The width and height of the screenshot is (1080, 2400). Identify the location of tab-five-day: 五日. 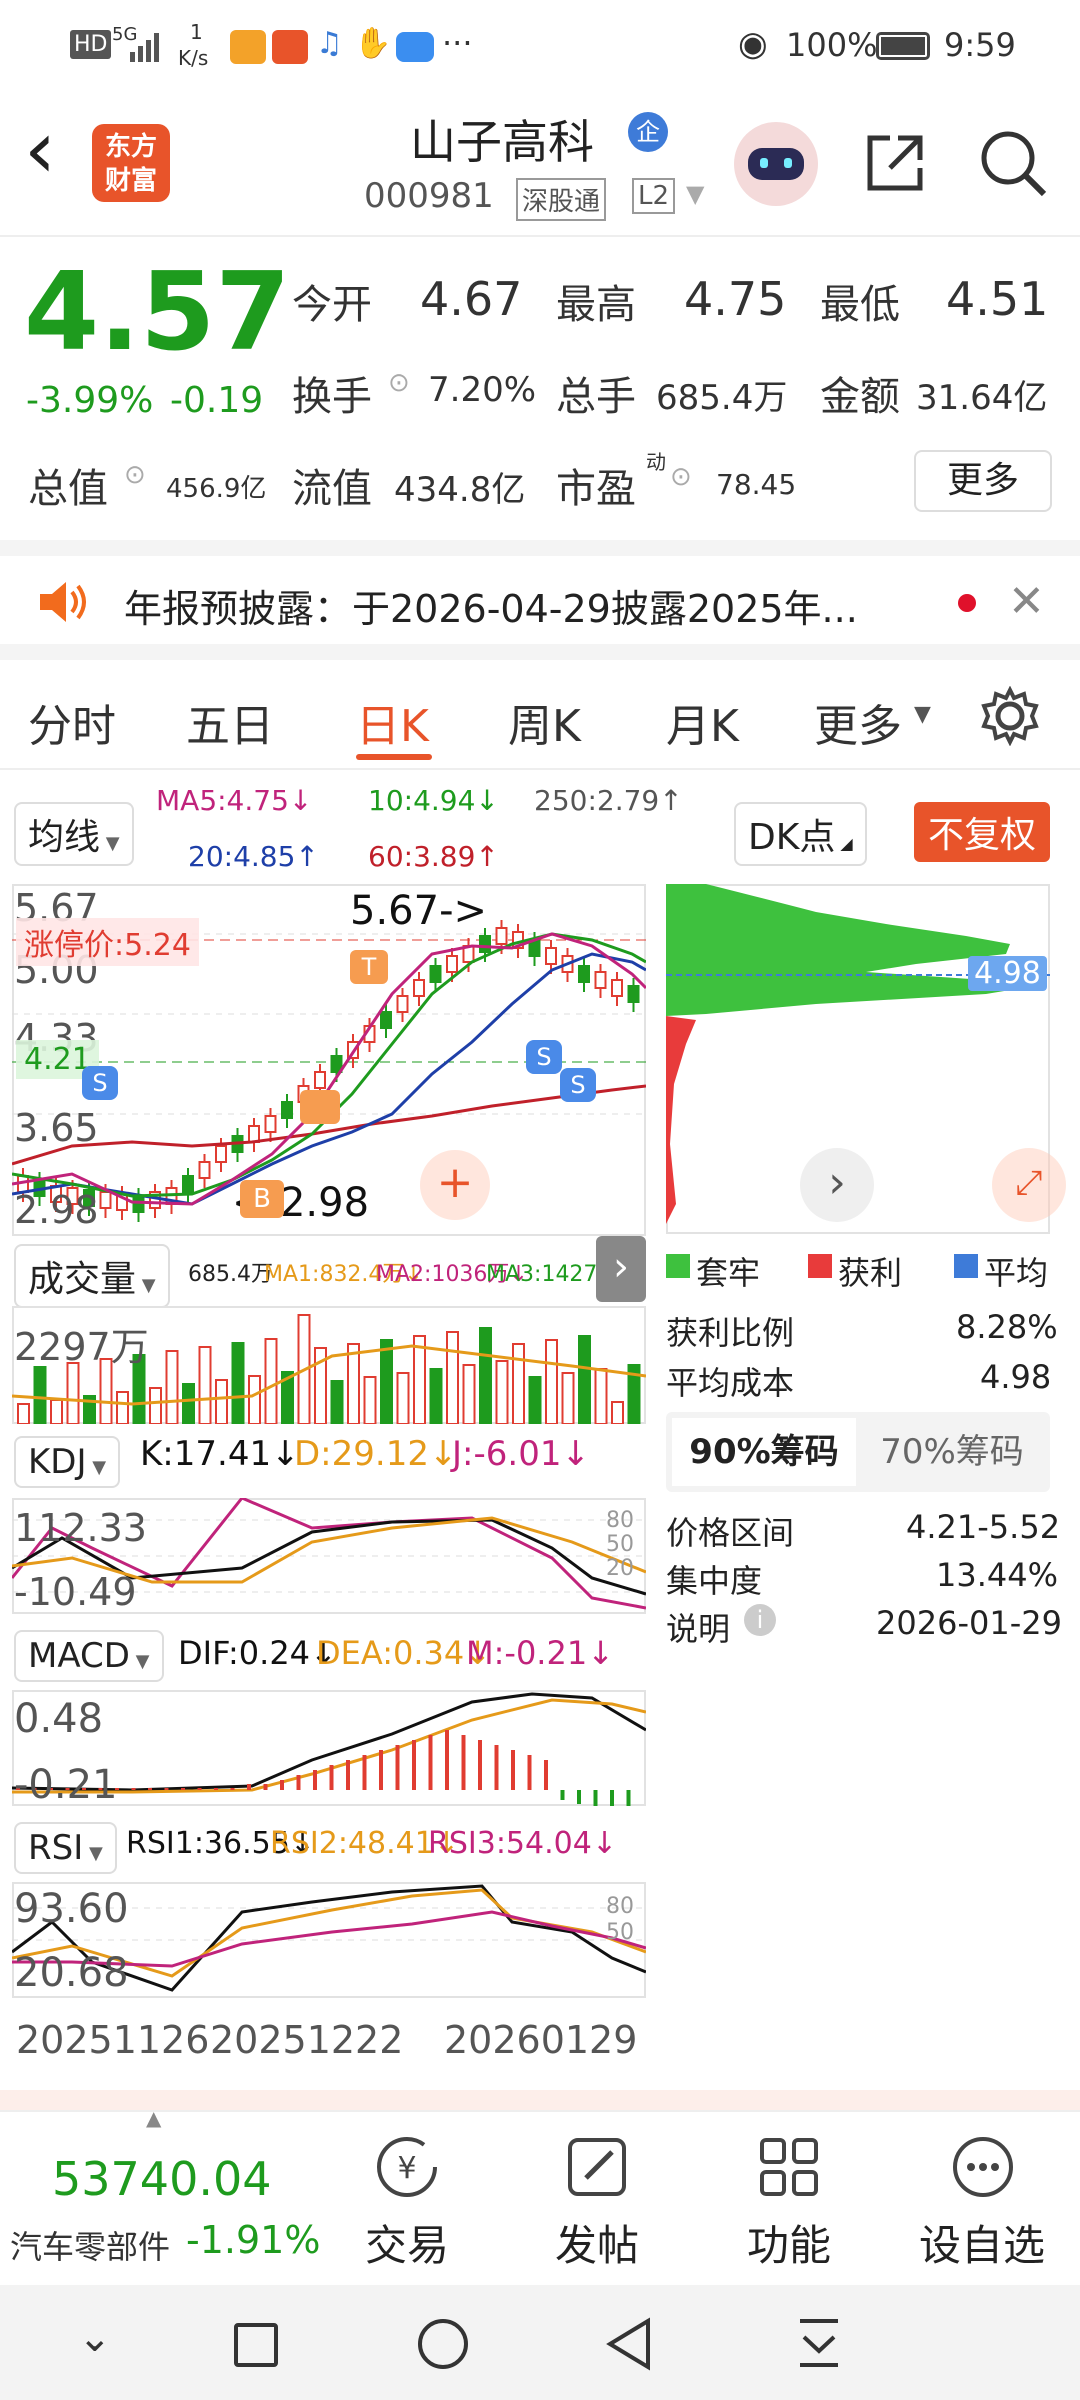
(230, 722).